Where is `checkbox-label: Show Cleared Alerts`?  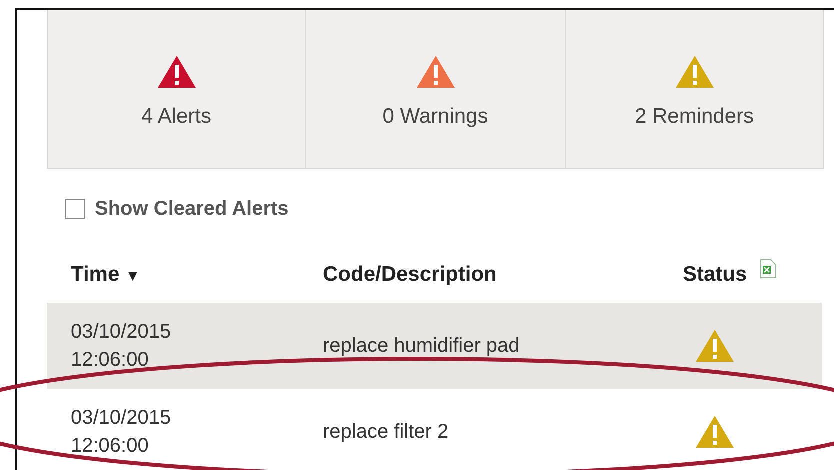 checkbox-label: Show Cleared Alerts is located at coordinates (192, 209).